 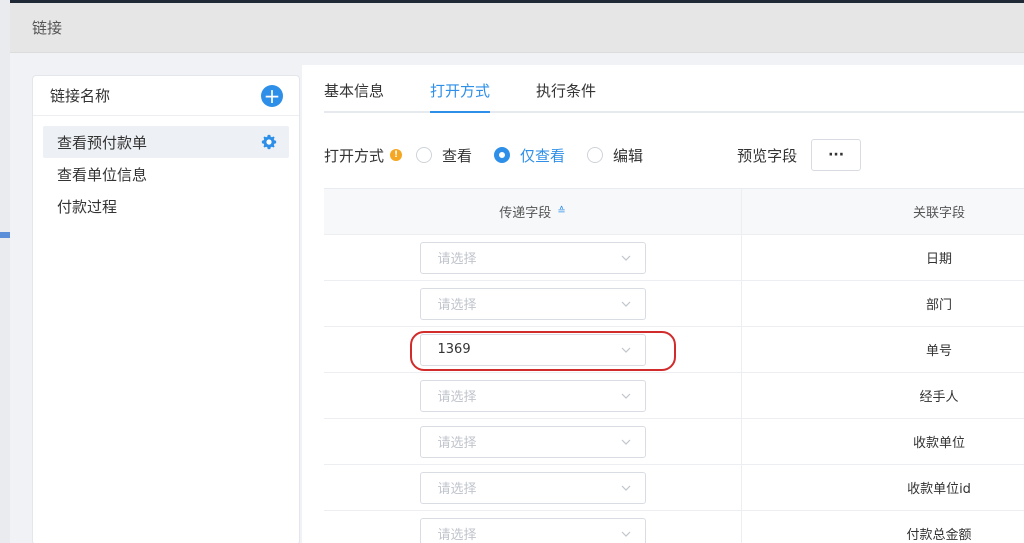 I want to click on open-mode-row: 打开方式 ! 查看 仅查看 编辑 预览字段 ···, so click(x=593, y=155).